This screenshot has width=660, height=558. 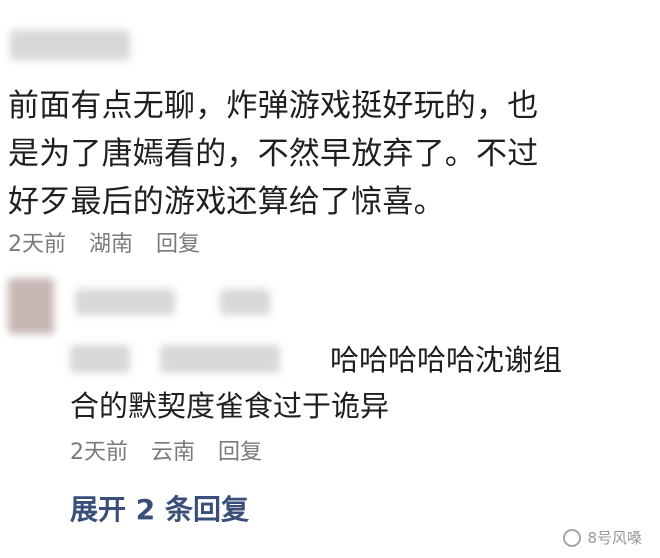 I want to click on comment-text-line-1: 前面有点无聊，炸弹游戏挺好玩的，也, so click(x=273, y=106).